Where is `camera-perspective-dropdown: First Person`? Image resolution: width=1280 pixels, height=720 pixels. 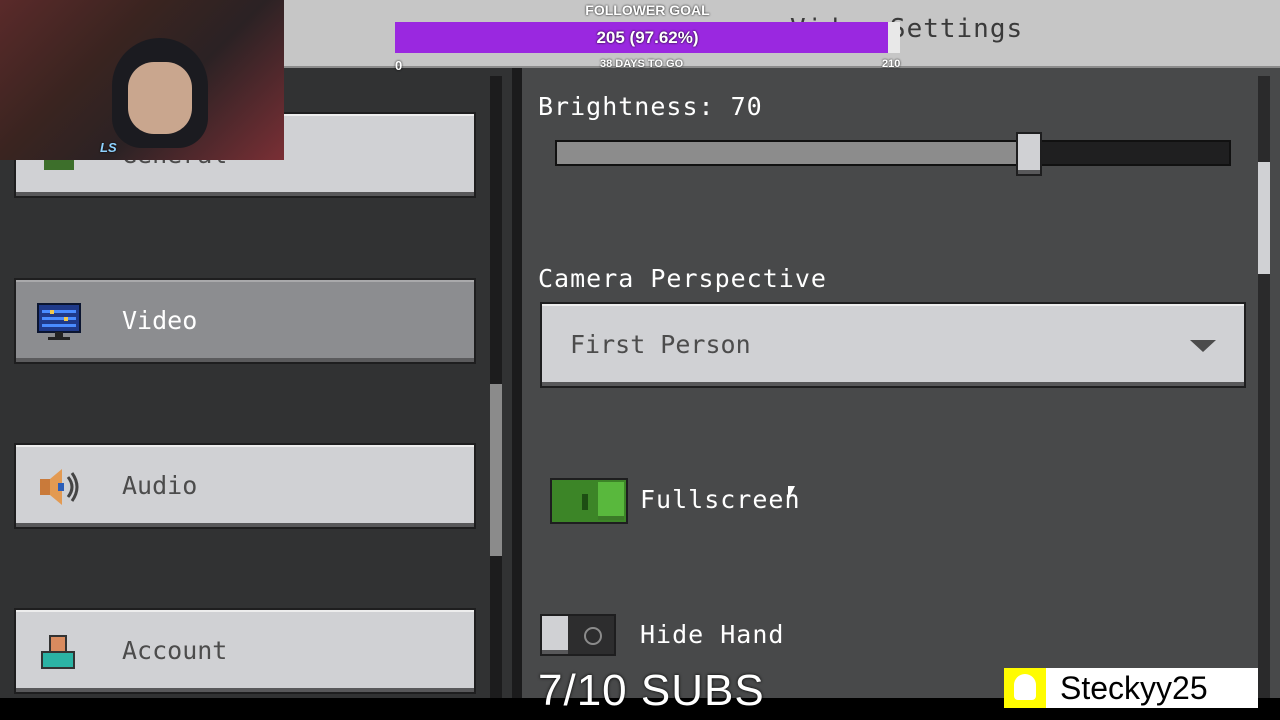 camera-perspective-dropdown: First Person is located at coordinates (893, 345).